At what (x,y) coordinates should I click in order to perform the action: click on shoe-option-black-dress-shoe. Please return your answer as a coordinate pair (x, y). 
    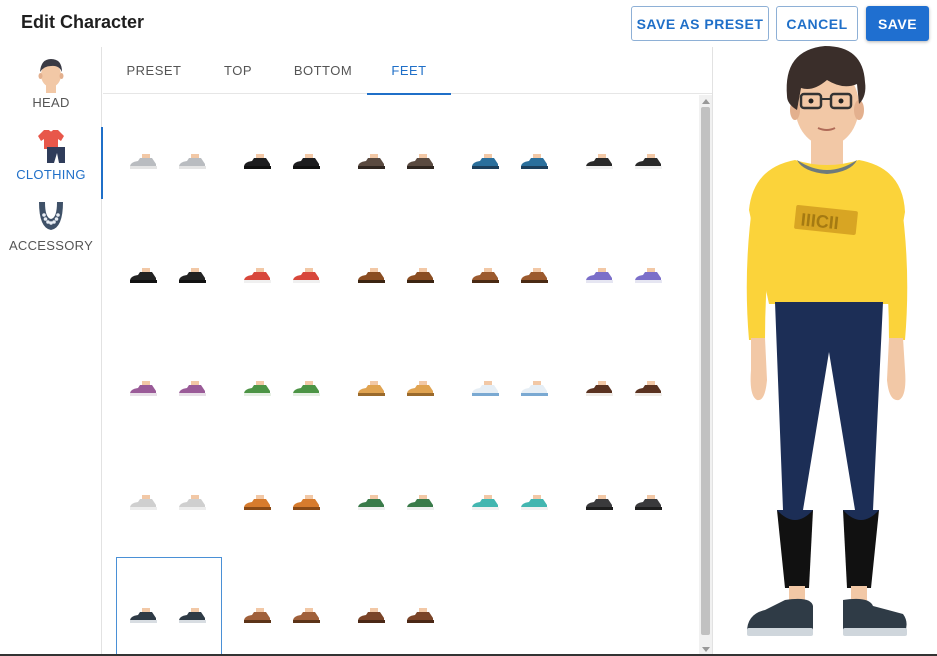
    Looking at the image, I should click on (283, 153).